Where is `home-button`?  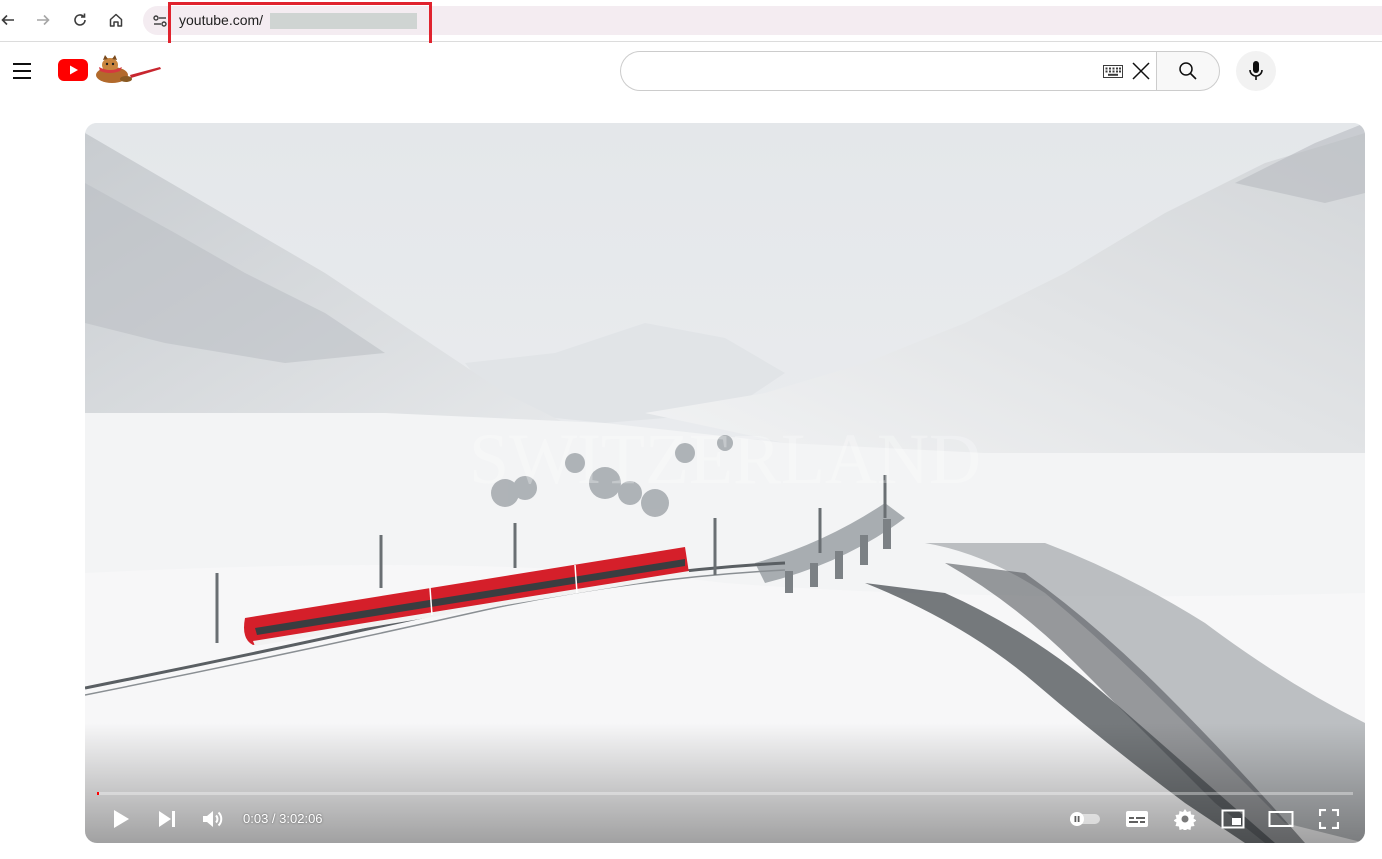
home-button is located at coordinates (116, 20).